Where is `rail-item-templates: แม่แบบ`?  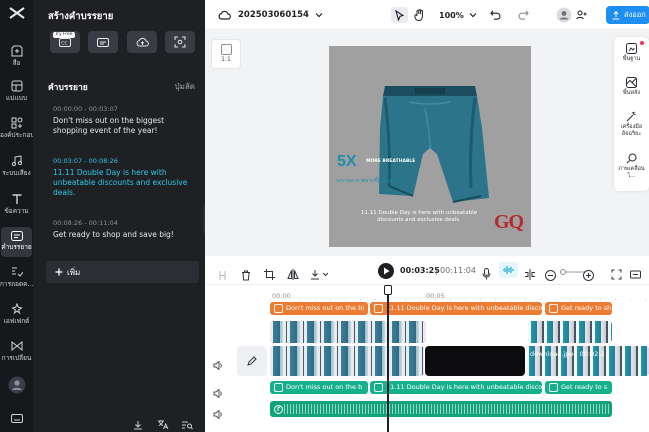
rail-item-templates: แม่แบบ is located at coordinates (16, 95).